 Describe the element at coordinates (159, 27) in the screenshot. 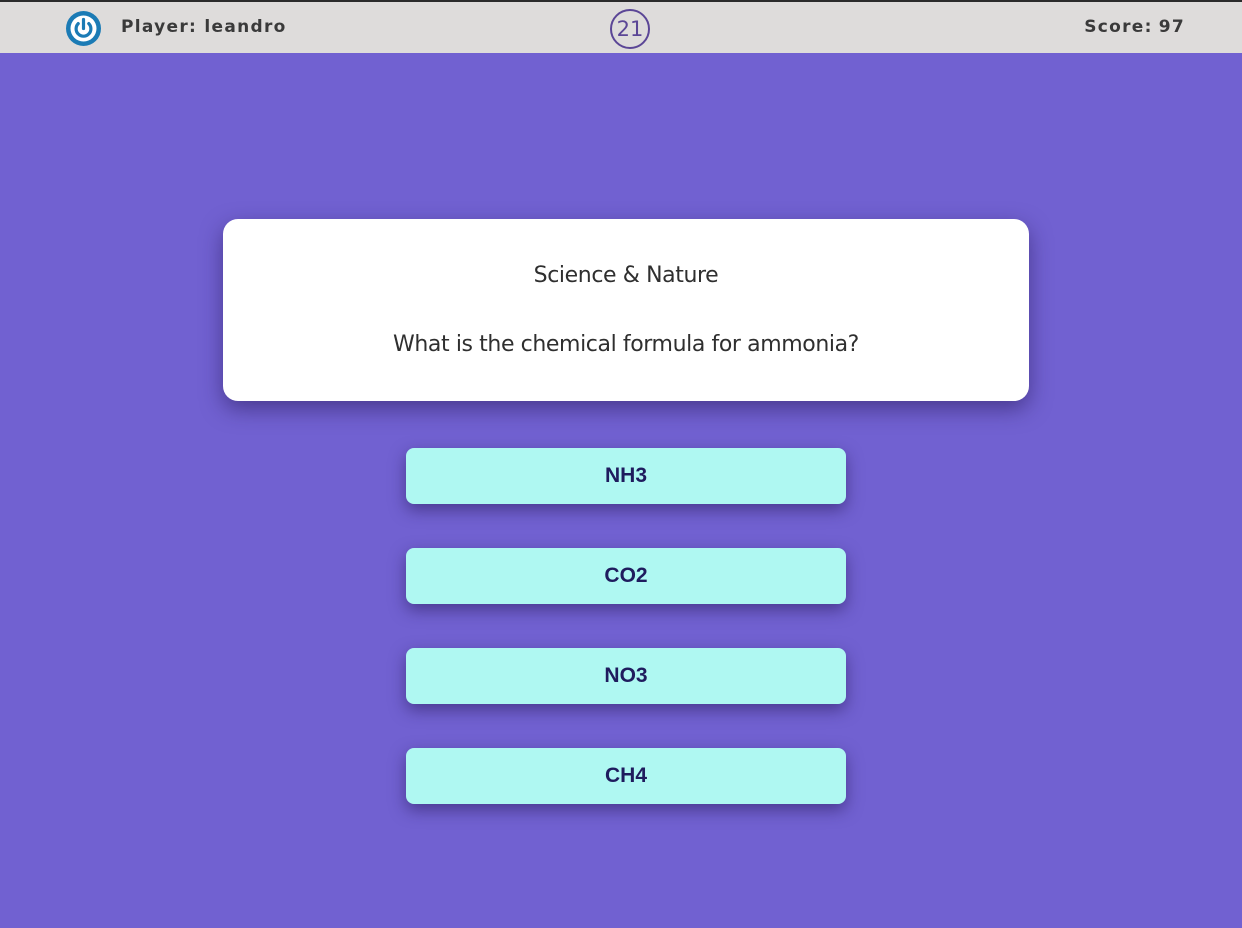

I see `player-label: Player:` at that location.